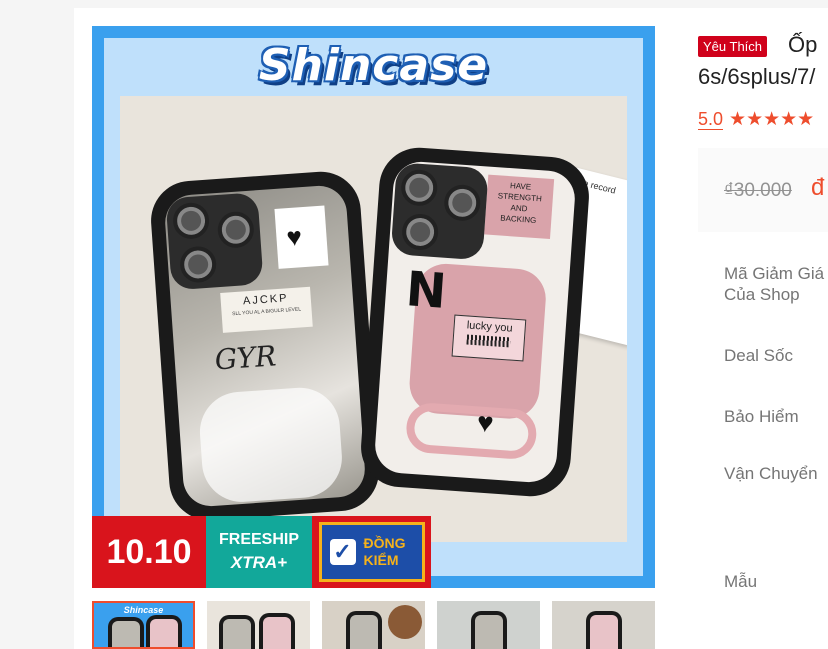 Image resolution: width=828 pixels, height=649 pixels. I want to click on thumbnail-brand: Shincase, so click(143, 610).